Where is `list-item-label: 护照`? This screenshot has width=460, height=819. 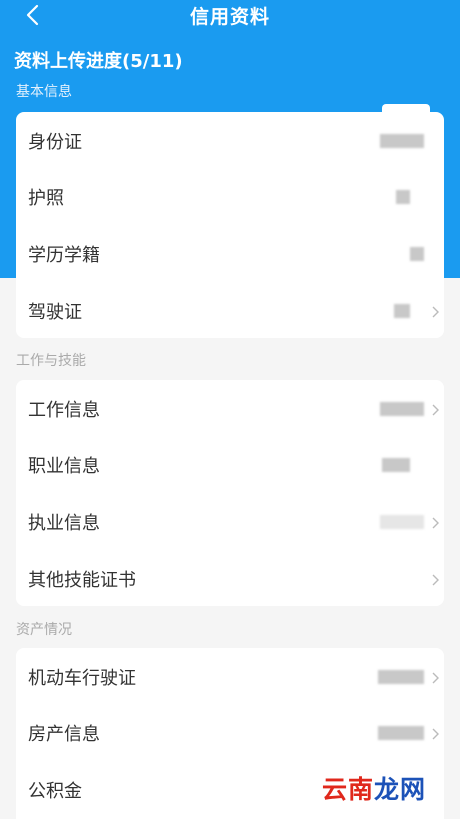 list-item-label: 护照 is located at coordinates (46, 198).